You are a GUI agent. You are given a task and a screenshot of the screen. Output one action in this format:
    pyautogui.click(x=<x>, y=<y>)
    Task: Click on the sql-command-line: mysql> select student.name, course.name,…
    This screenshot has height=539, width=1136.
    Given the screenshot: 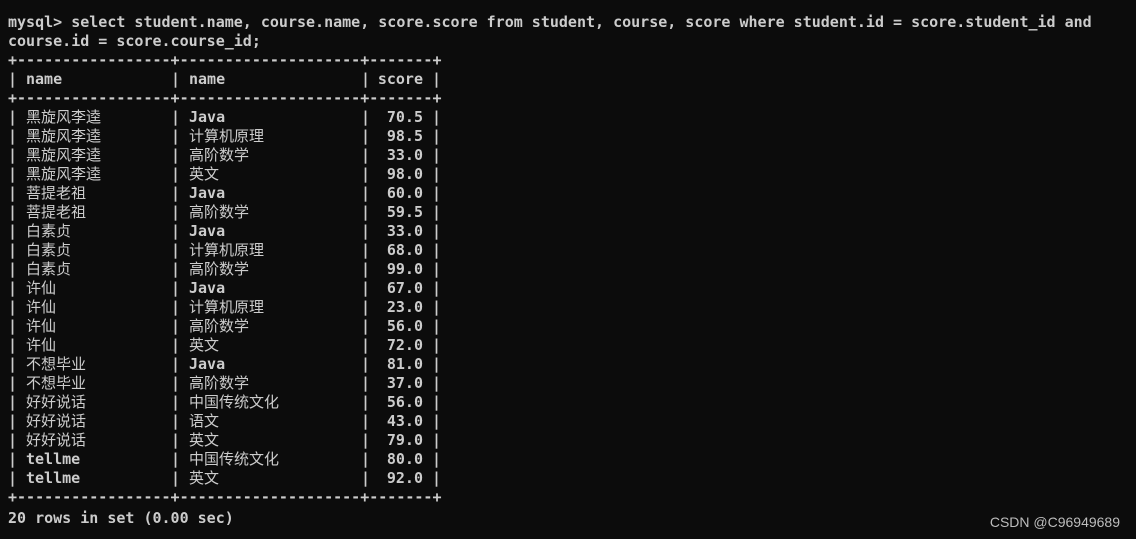 What is the action you would take?
    pyautogui.click(x=568, y=32)
    